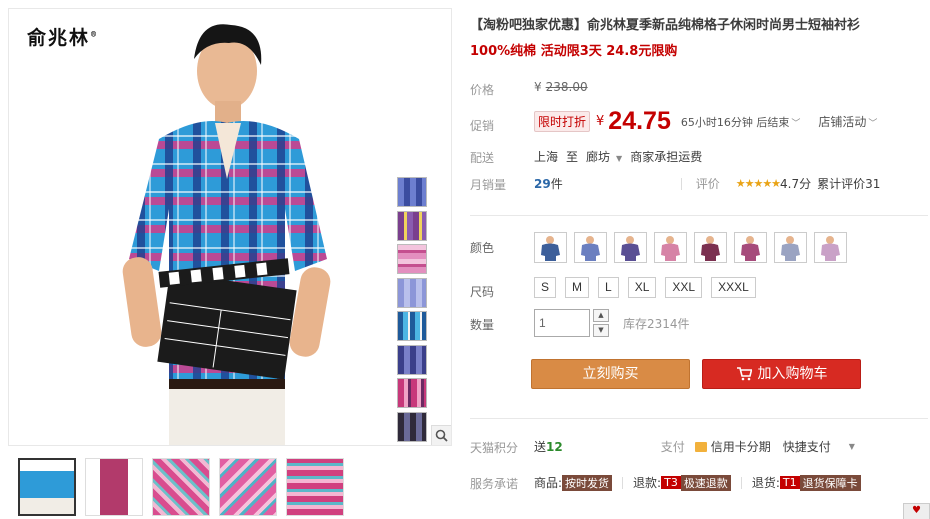  What do you see at coordinates (796, 184) in the screenshot?
I see `rating-score: 4.7分` at bounding box center [796, 184].